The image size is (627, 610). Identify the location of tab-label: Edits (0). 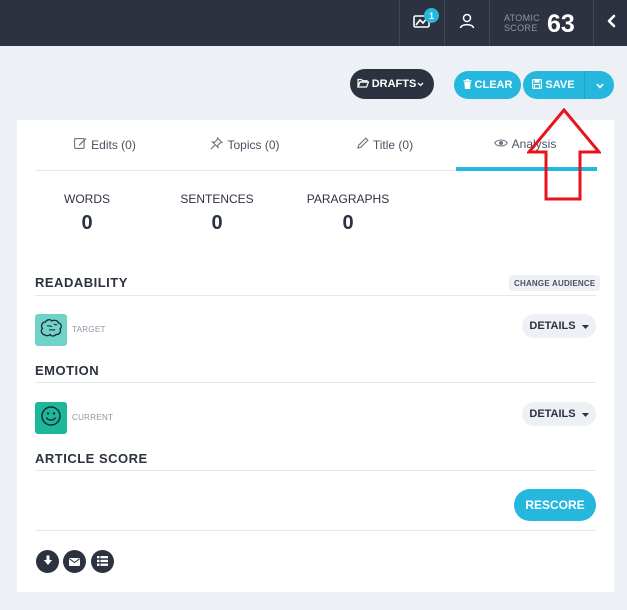
(113, 144).